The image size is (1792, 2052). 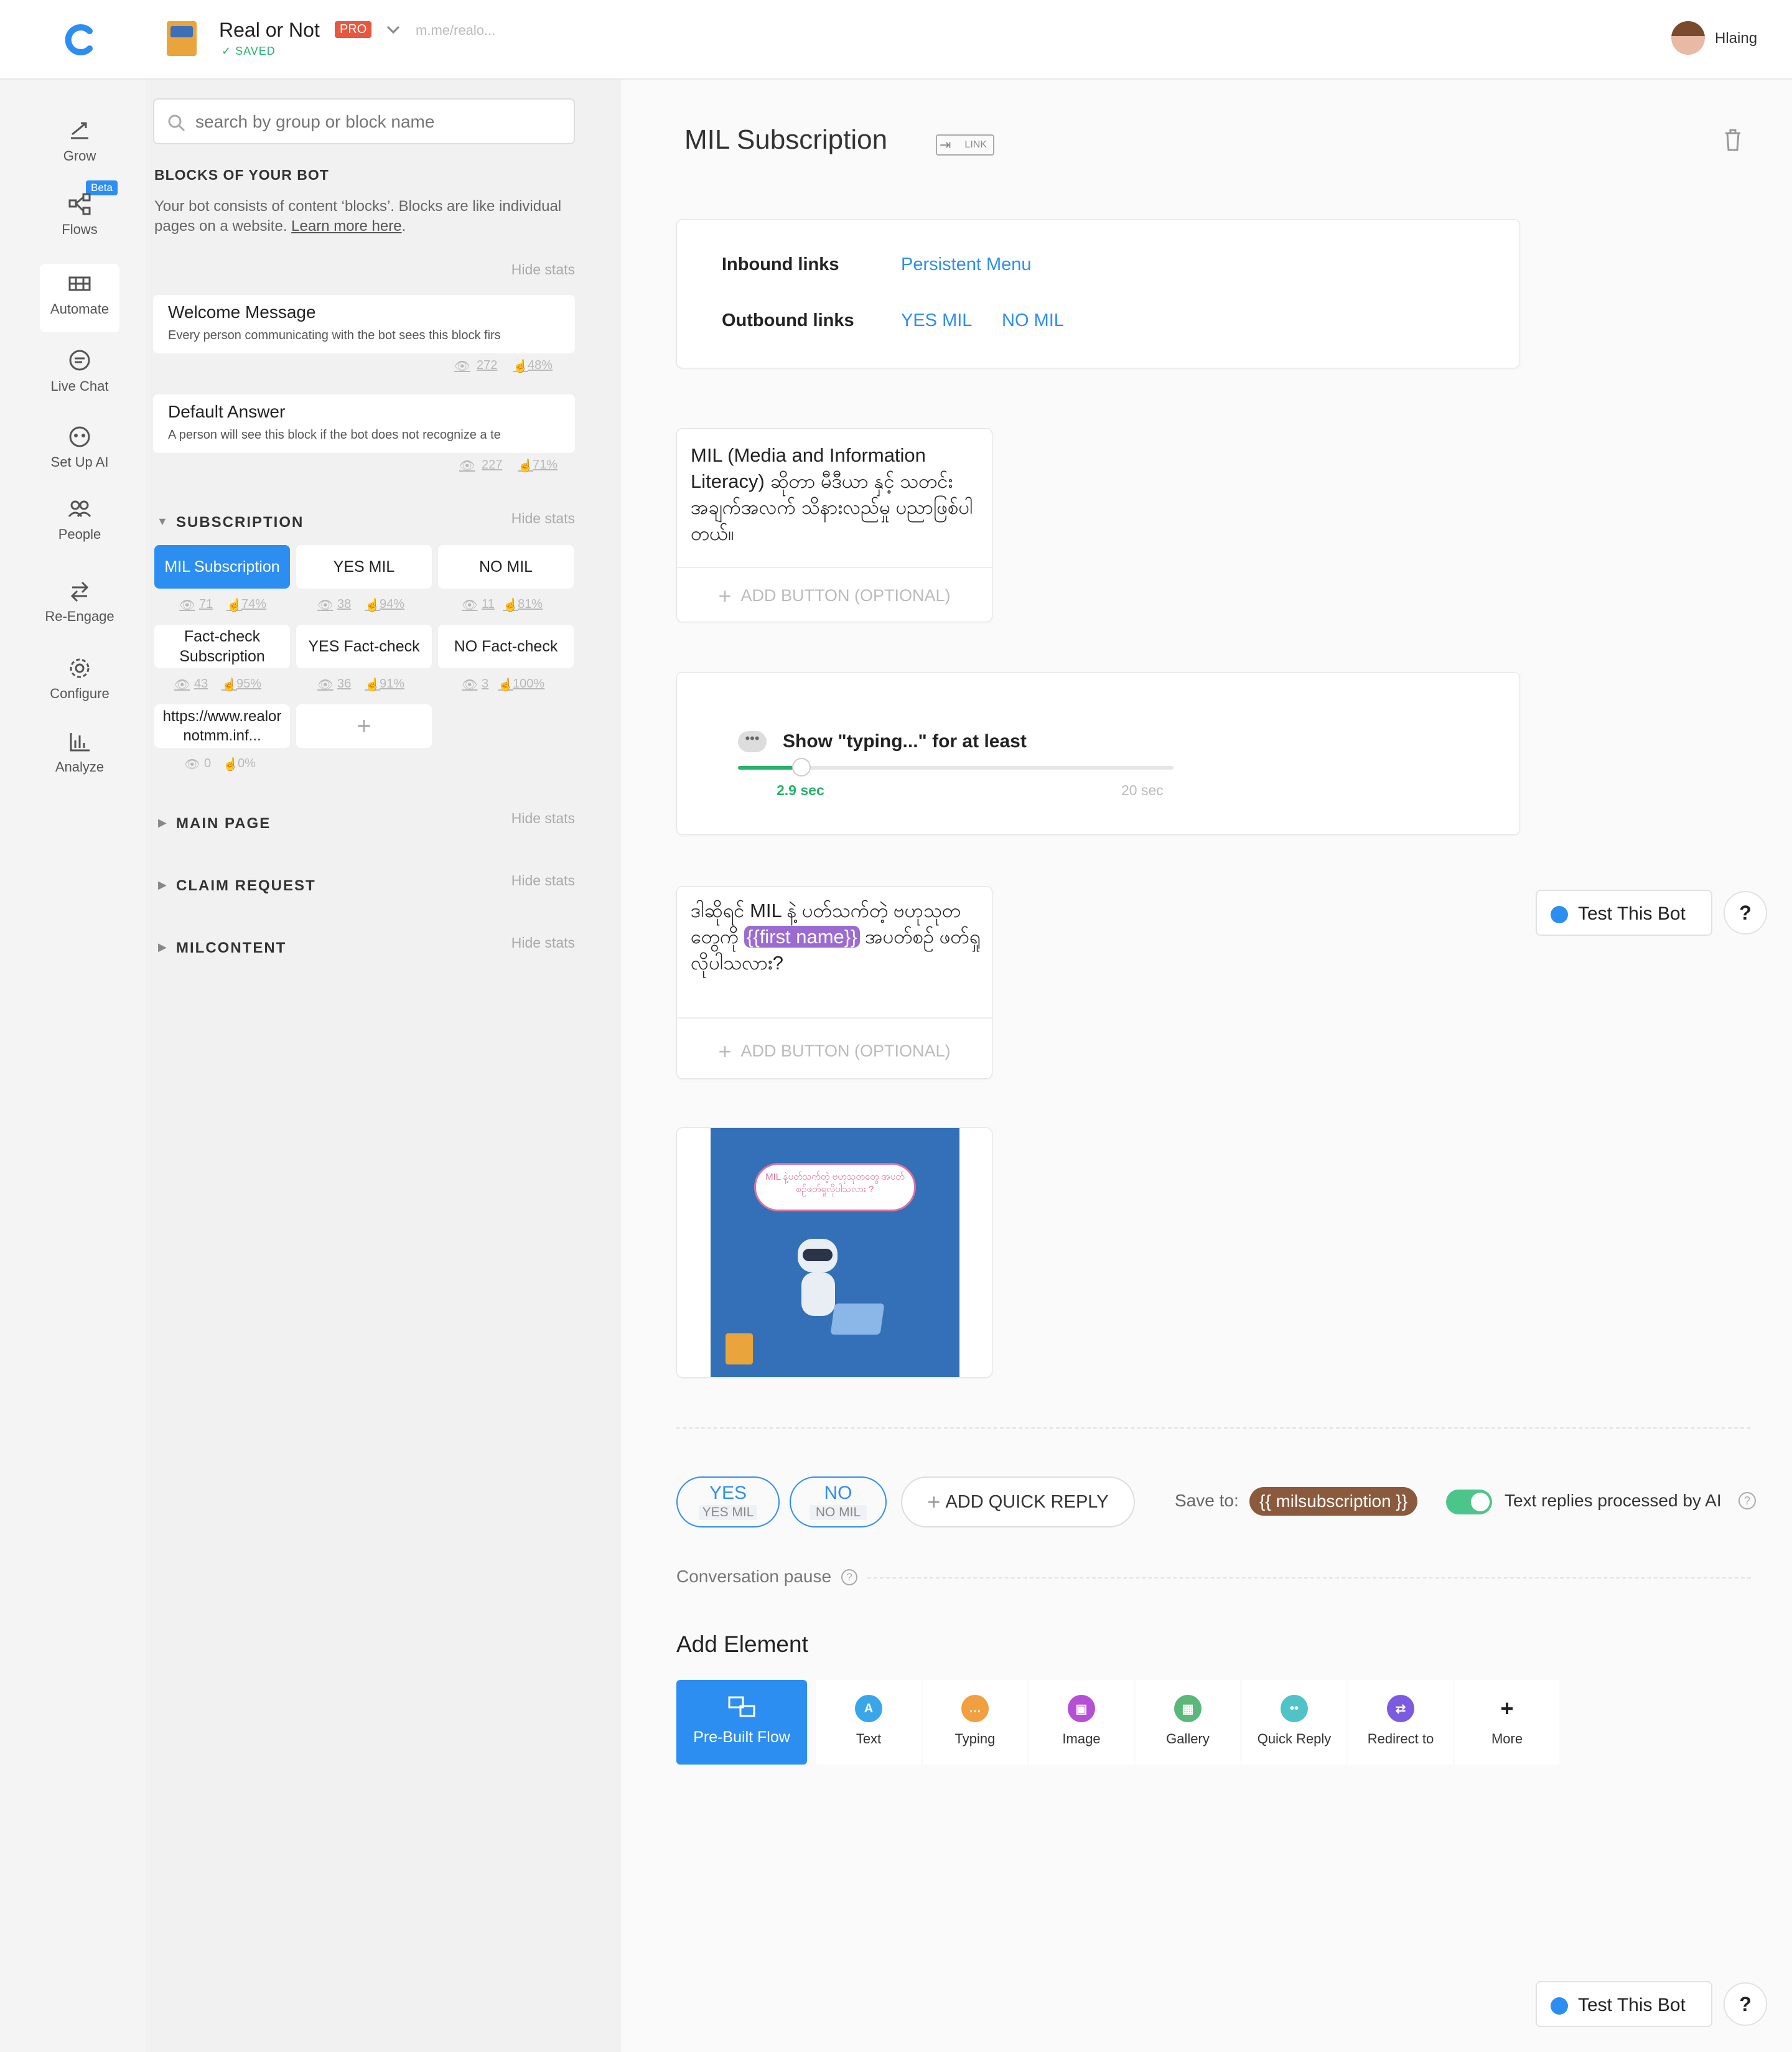 I want to click on nav-reengage: Re-Engage, so click(x=80, y=613).